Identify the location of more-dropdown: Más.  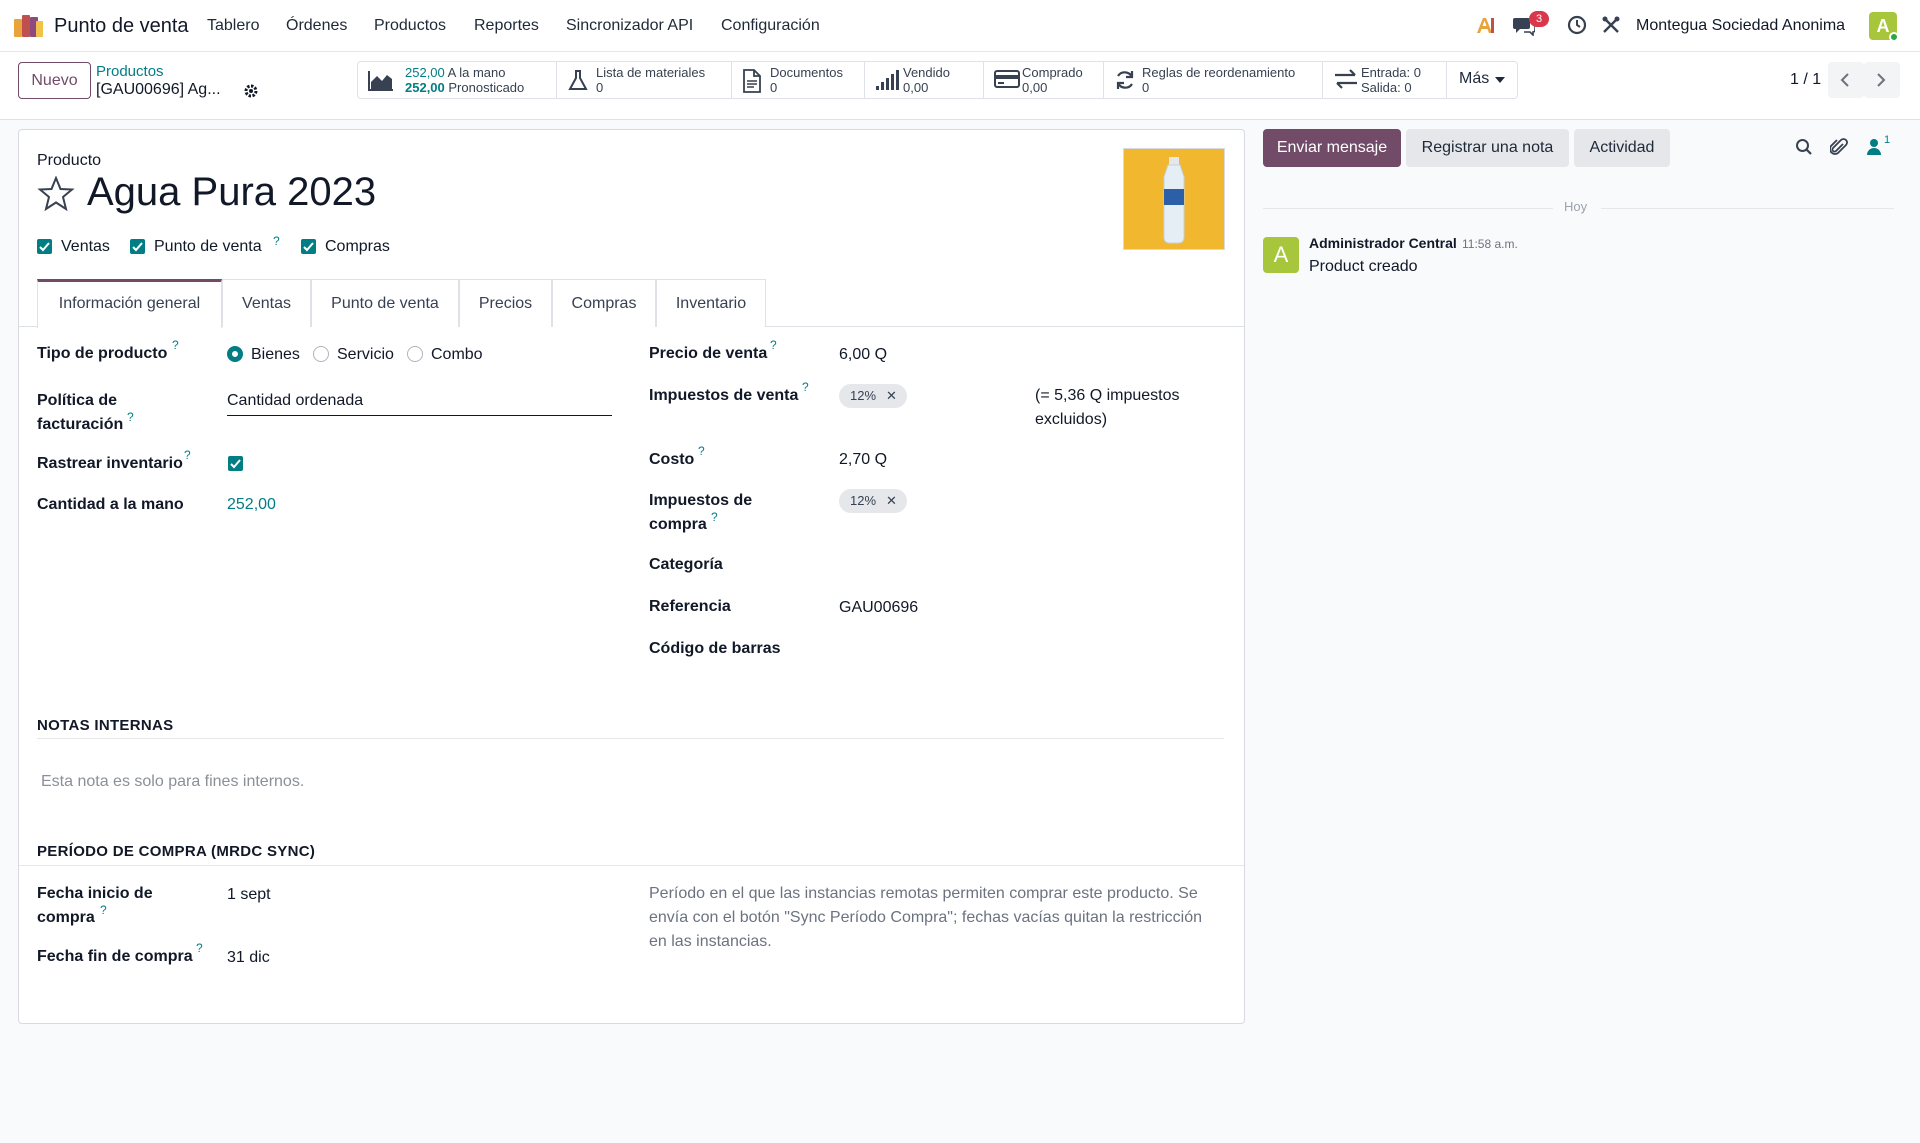
(1482, 80).